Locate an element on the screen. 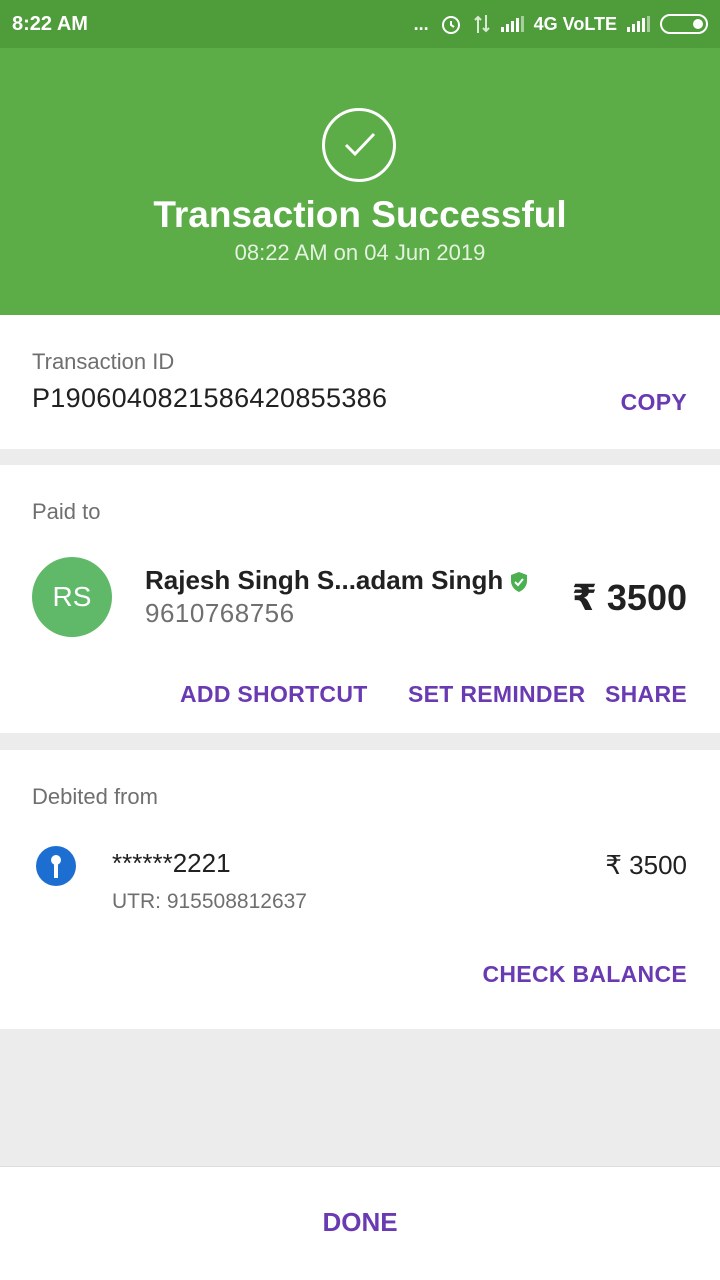  paid-amount: ₹ 3500 is located at coordinates (629, 597).